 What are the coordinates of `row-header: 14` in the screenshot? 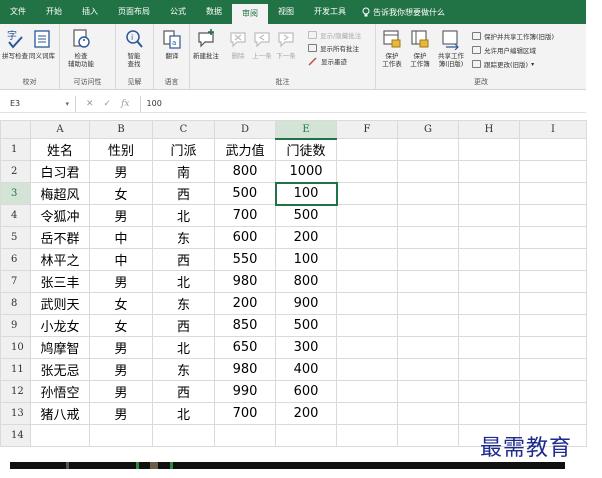 It's located at (15, 435).